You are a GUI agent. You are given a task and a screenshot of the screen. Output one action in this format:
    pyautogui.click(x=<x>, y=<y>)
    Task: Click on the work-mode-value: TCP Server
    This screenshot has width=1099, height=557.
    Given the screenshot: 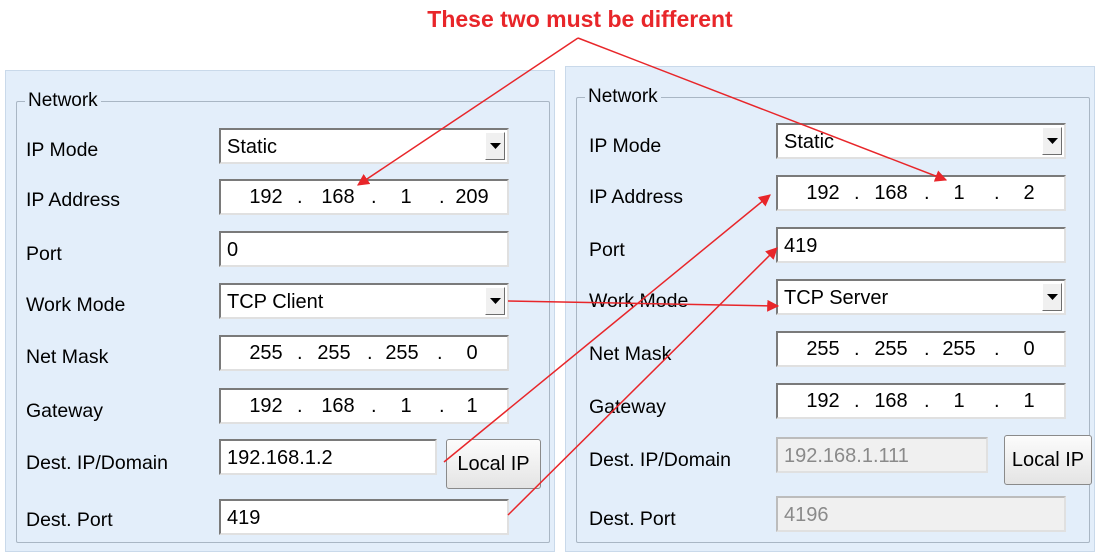 What is the action you would take?
    pyautogui.click(x=836, y=298)
    